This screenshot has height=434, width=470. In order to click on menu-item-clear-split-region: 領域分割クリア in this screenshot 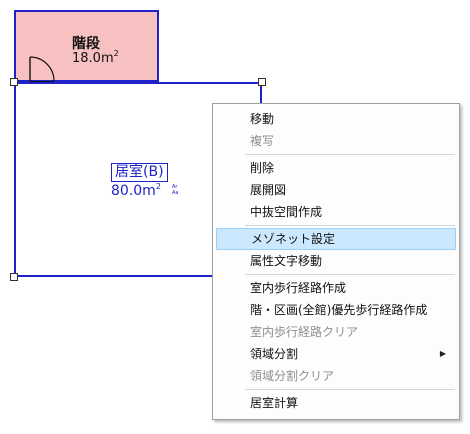, I will do `click(336, 376)`.